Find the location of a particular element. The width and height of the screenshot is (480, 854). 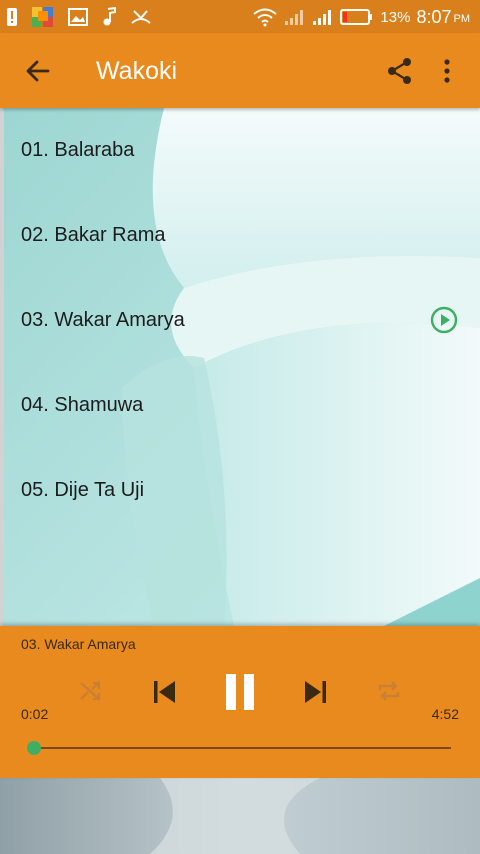

next-icon is located at coordinates (315, 692).